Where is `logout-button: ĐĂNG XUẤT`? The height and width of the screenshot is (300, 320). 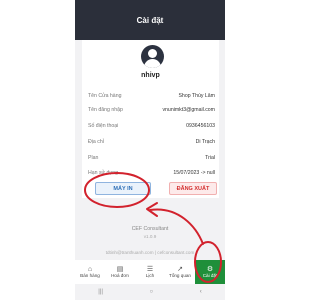 logout-button: ĐĂNG XUẤT is located at coordinates (193, 188).